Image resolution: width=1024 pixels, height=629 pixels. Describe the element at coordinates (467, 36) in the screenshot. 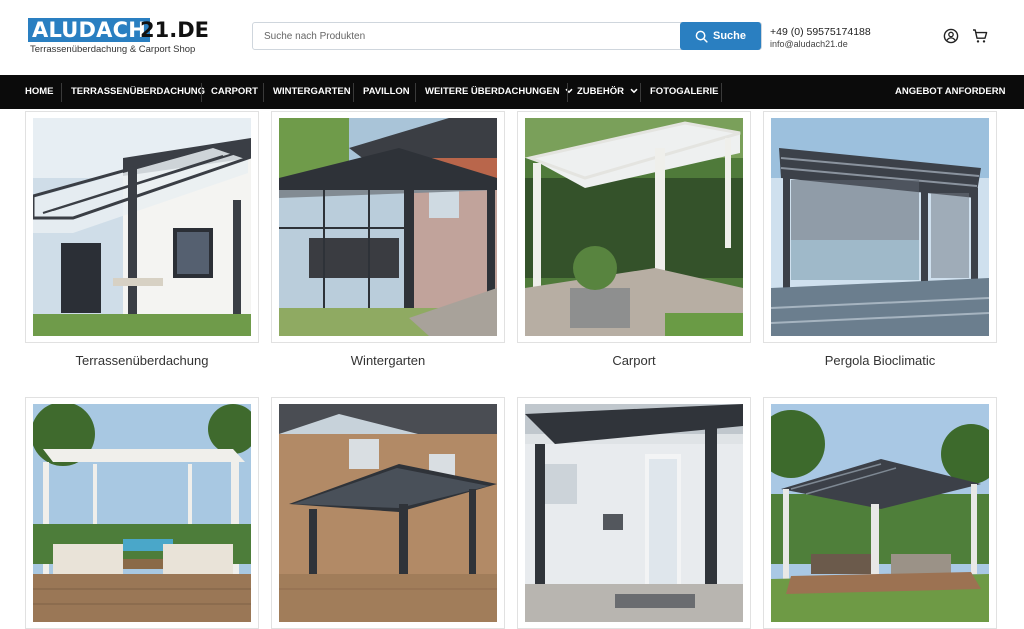

I see `search-input` at that location.